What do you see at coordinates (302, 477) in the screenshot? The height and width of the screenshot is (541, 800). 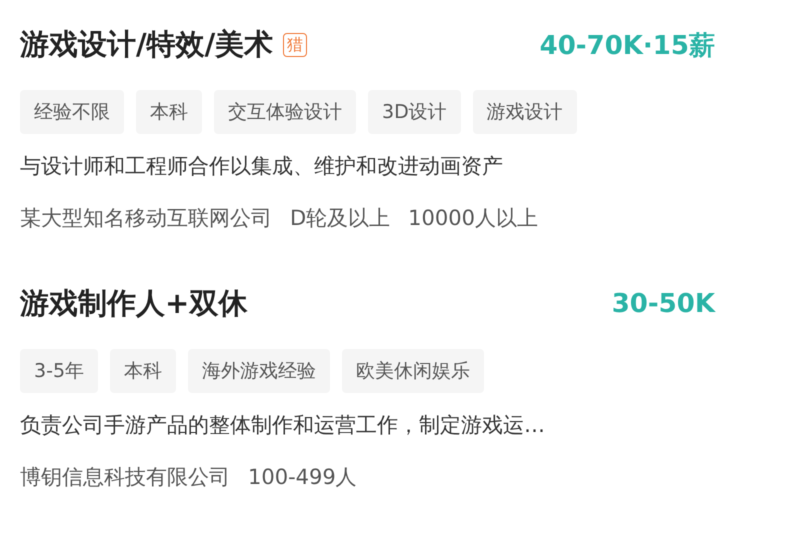 I see `company-info: 100-499人` at bounding box center [302, 477].